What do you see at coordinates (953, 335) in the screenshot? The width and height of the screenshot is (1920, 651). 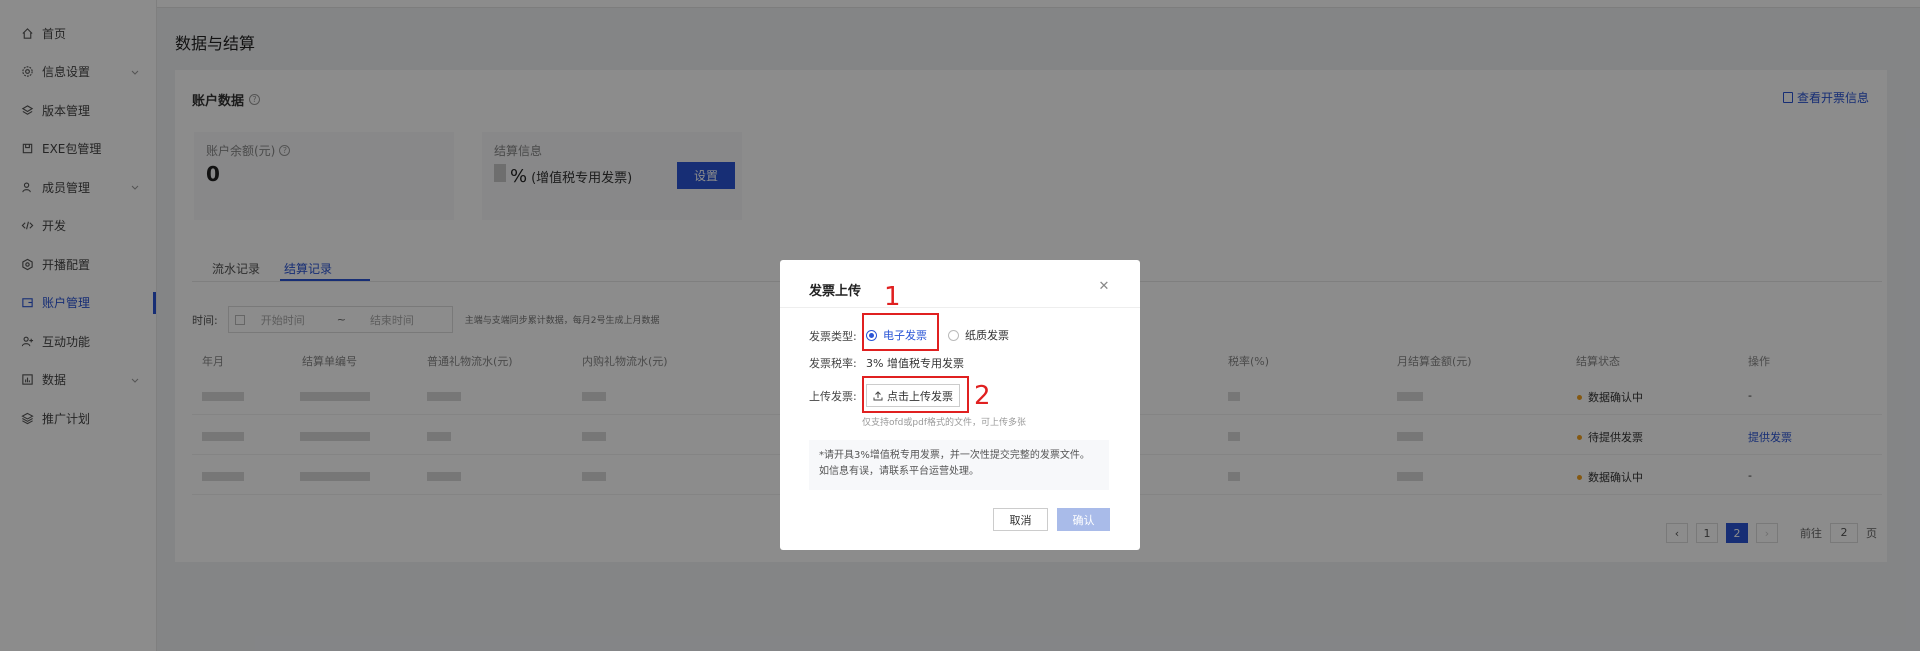 I see `radio-circle` at bounding box center [953, 335].